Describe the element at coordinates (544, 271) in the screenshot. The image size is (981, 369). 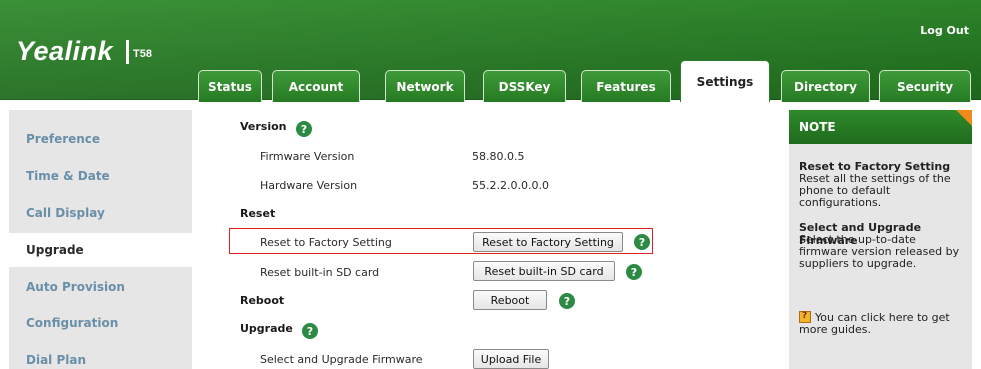
I see `sd-reset-button: Reset built-in SD card` at that location.